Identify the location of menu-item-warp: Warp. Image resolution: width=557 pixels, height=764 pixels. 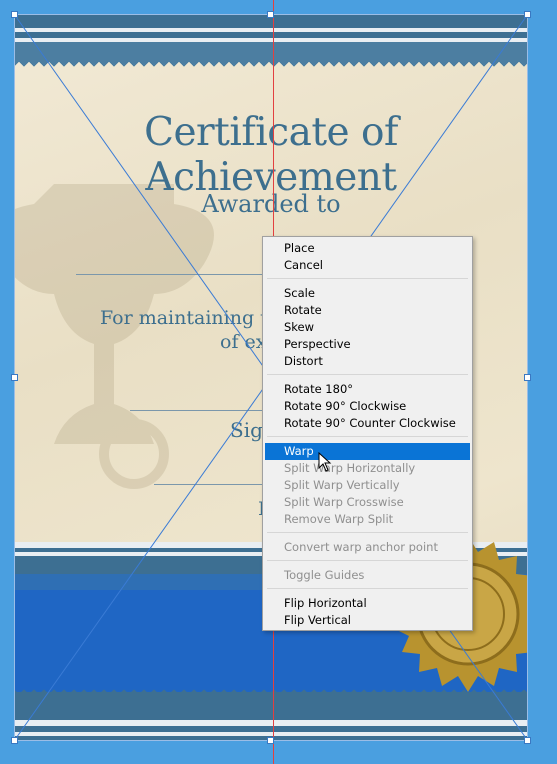
(367, 451).